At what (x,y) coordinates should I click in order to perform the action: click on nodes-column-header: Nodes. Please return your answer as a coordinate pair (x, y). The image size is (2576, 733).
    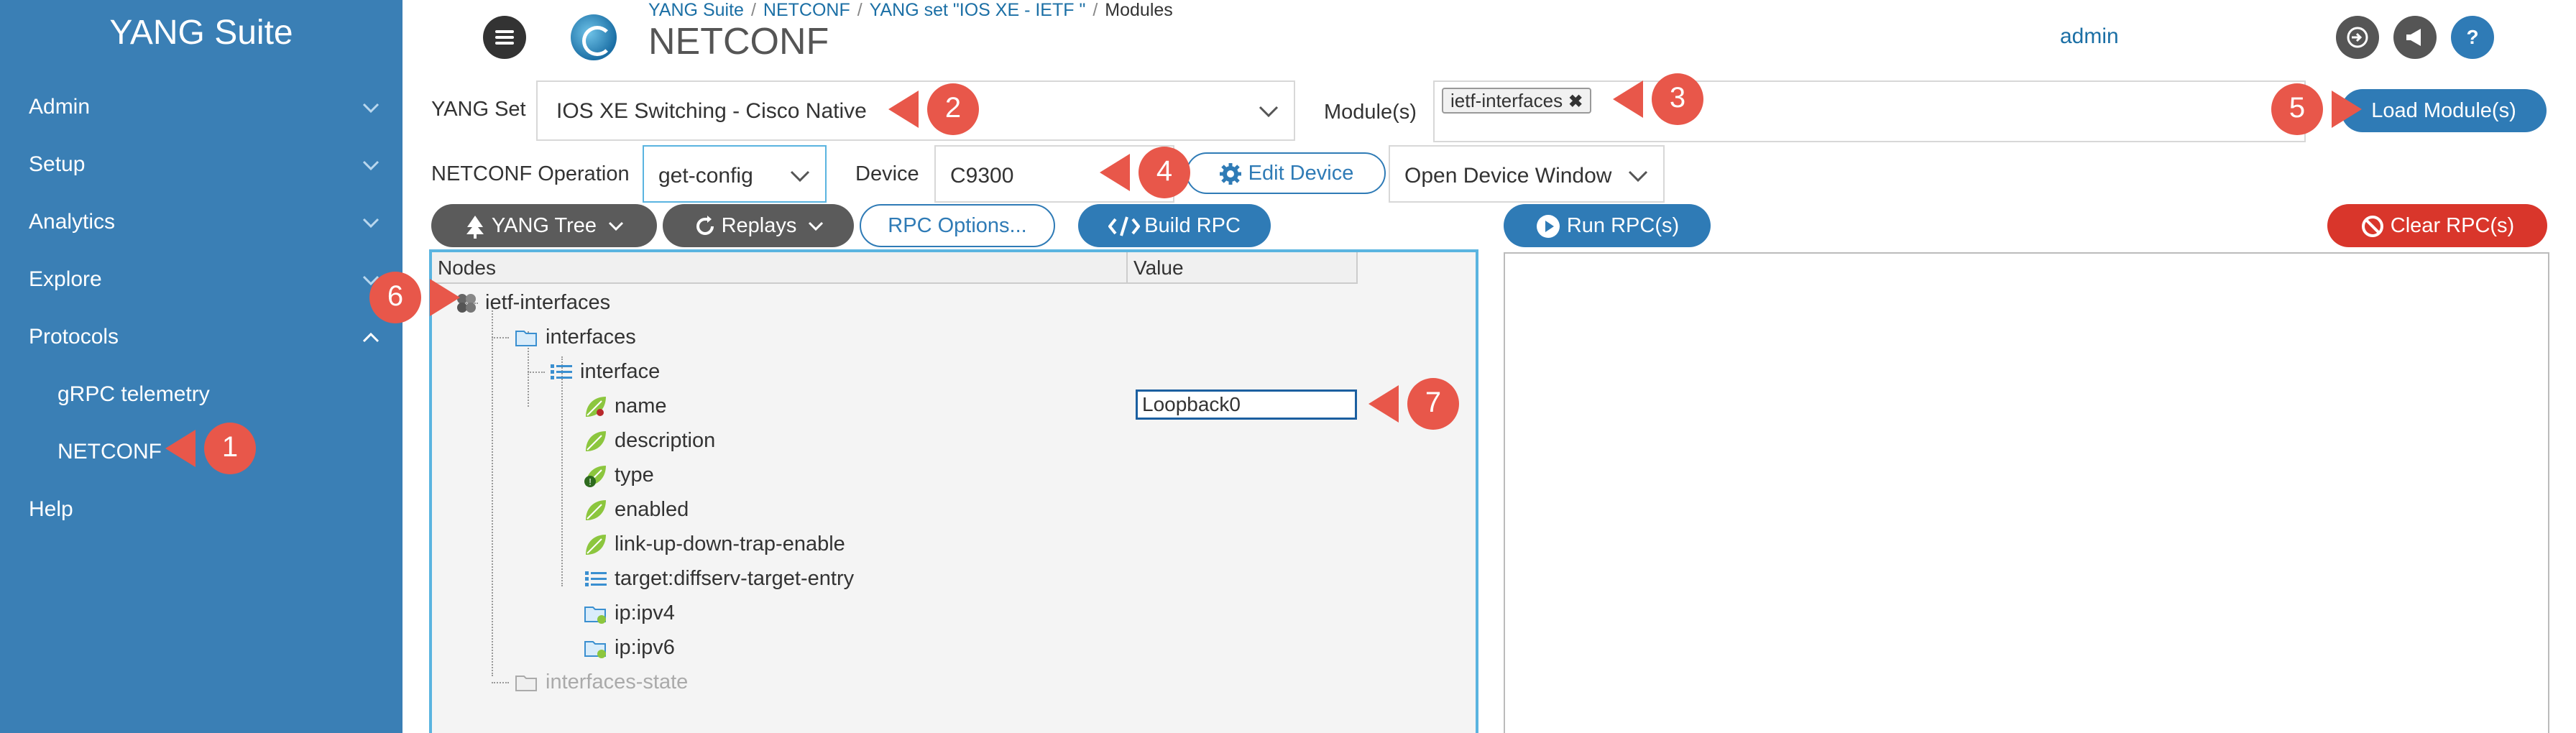
    Looking at the image, I should click on (780, 268).